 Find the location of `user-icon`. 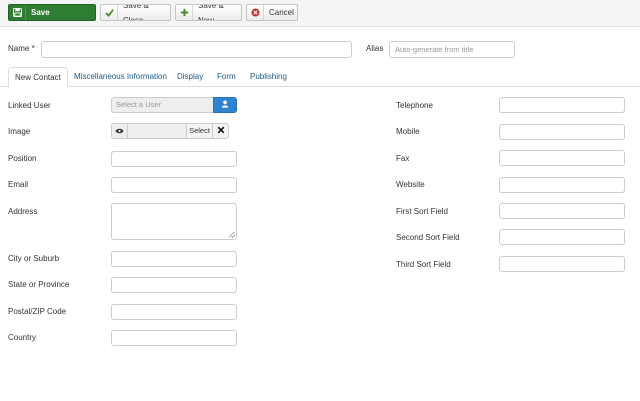

user-icon is located at coordinates (225, 105).